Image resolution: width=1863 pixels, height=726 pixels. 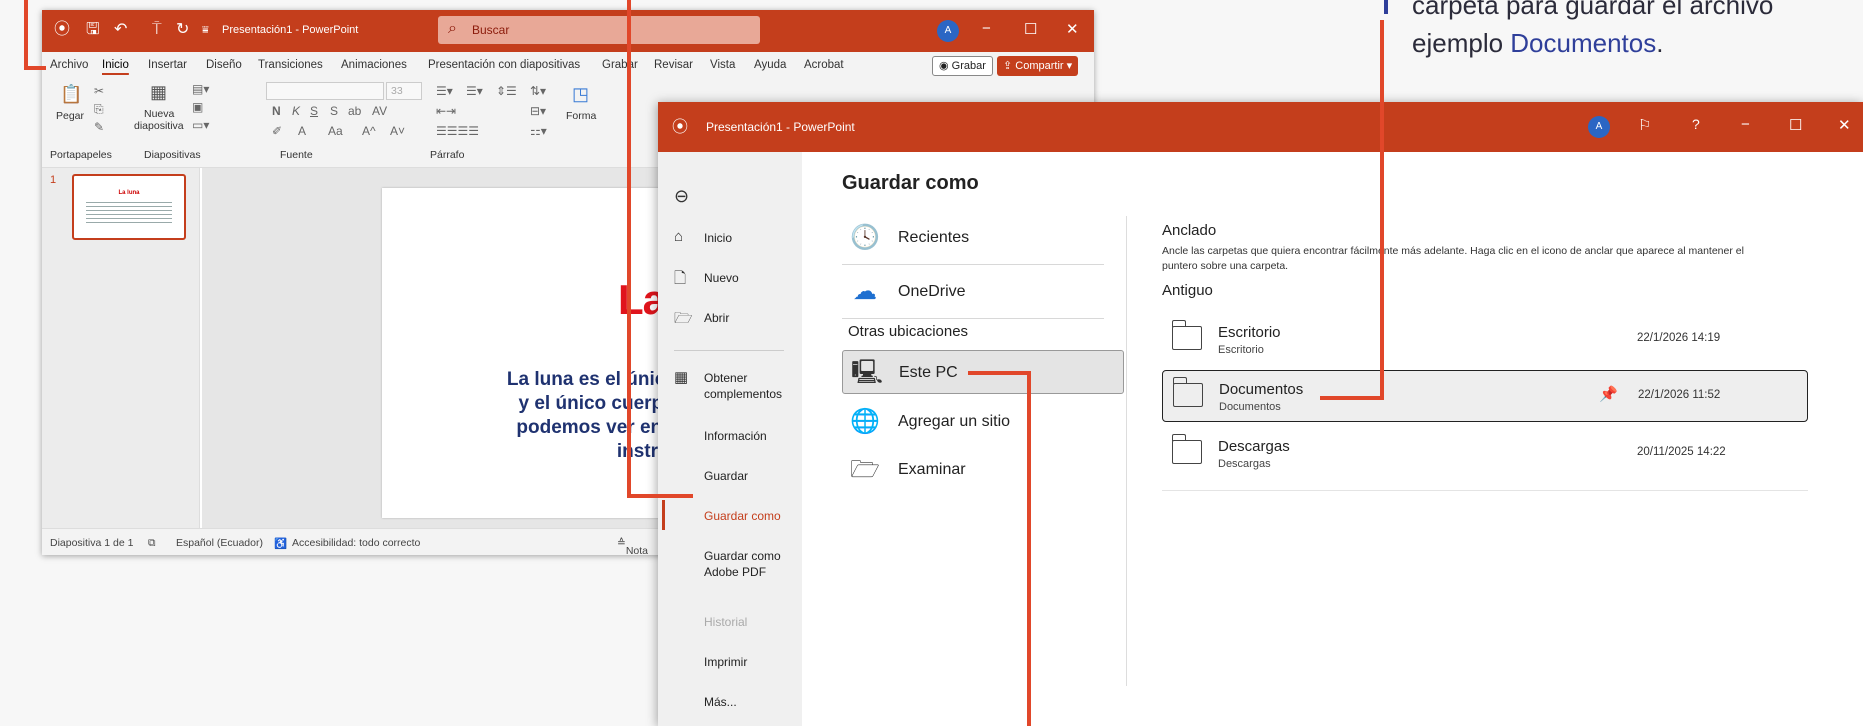 I want to click on tab-revisar: Revisar, so click(x=673, y=65).